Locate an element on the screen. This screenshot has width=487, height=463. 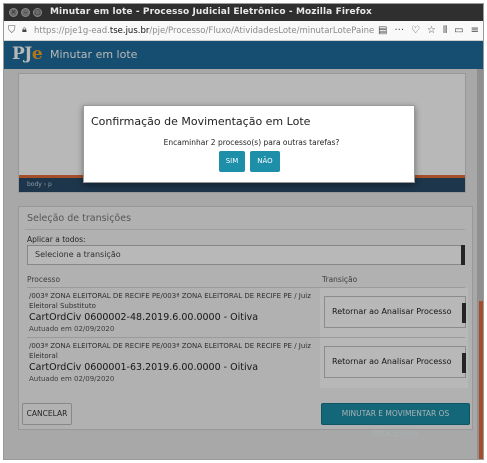
modal-title: Confirmação de Movimentação em Lote is located at coordinates (201, 121).